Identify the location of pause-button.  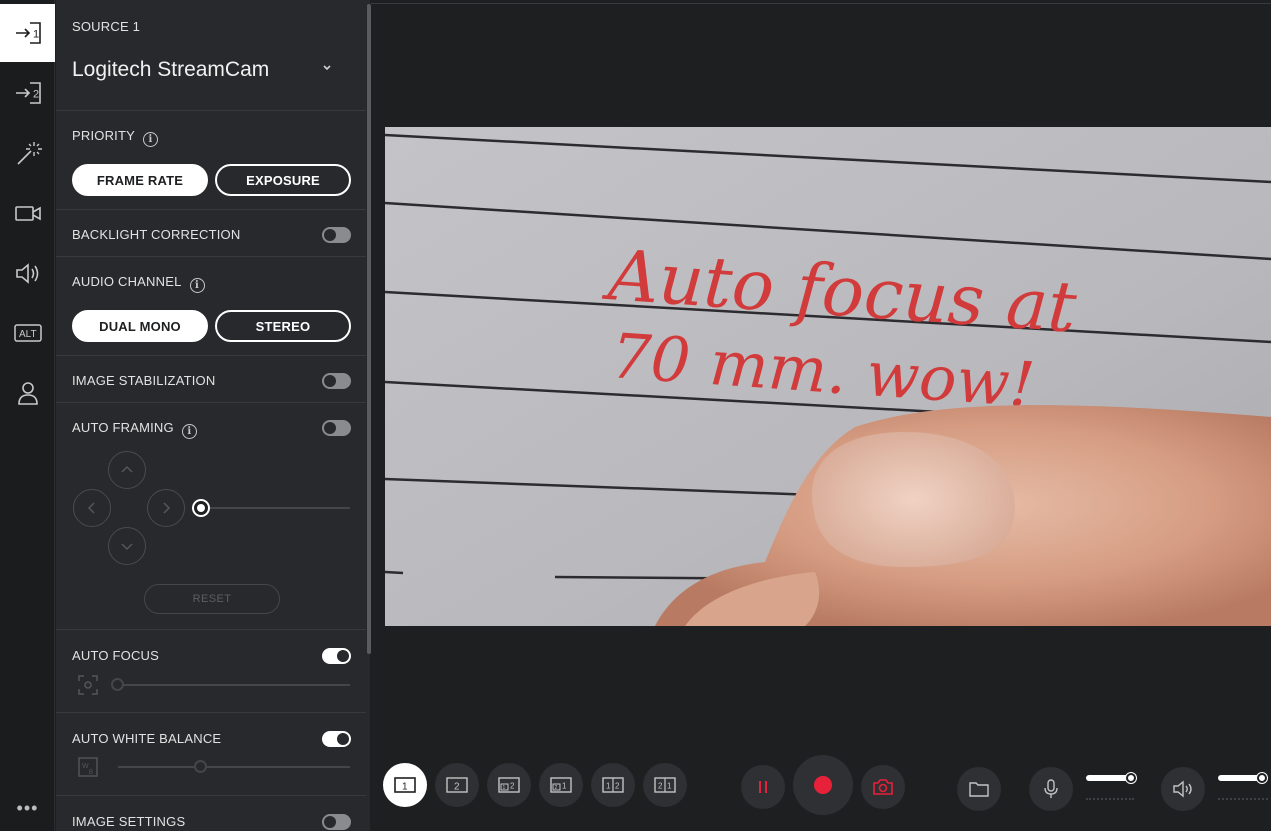
(763, 787).